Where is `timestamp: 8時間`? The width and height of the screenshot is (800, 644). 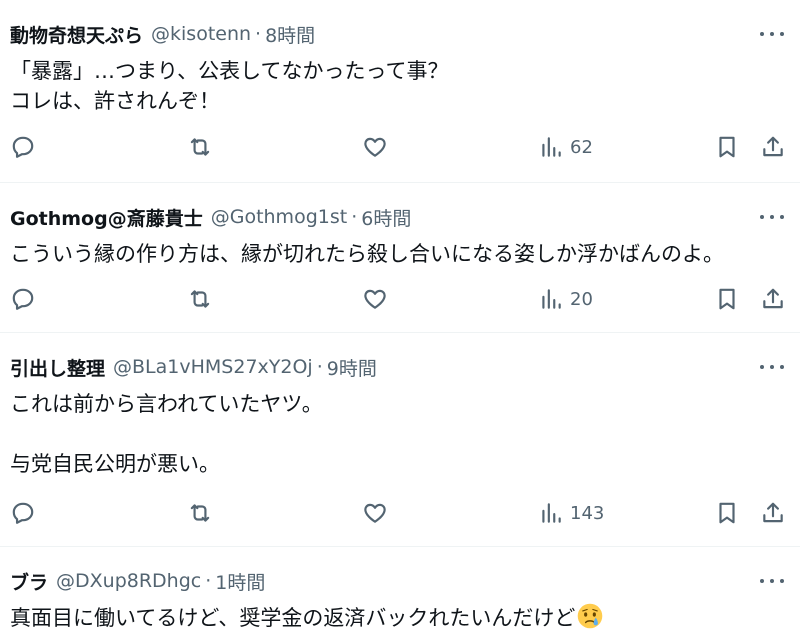 timestamp: 8時間 is located at coordinates (290, 34).